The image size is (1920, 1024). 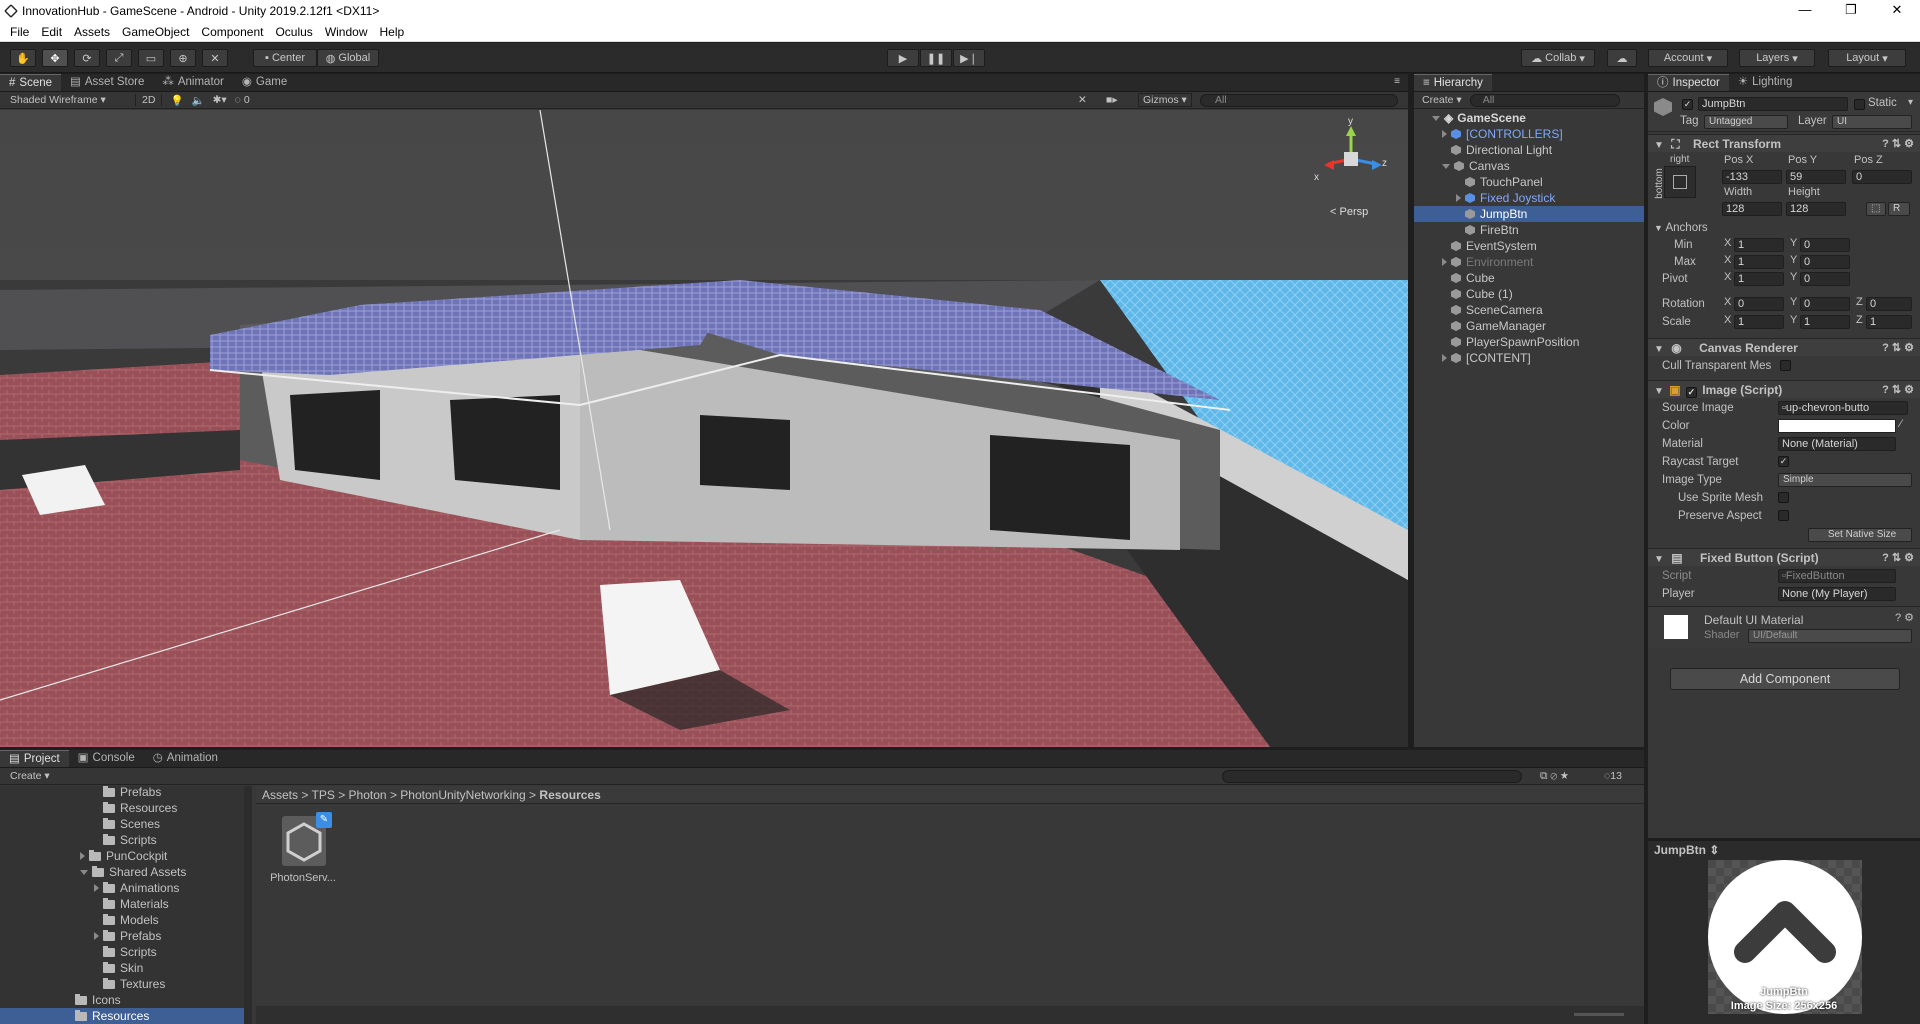 What do you see at coordinates (1897, 11) in the screenshot?
I see `close-button: ✕` at bounding box center [1897, 11].